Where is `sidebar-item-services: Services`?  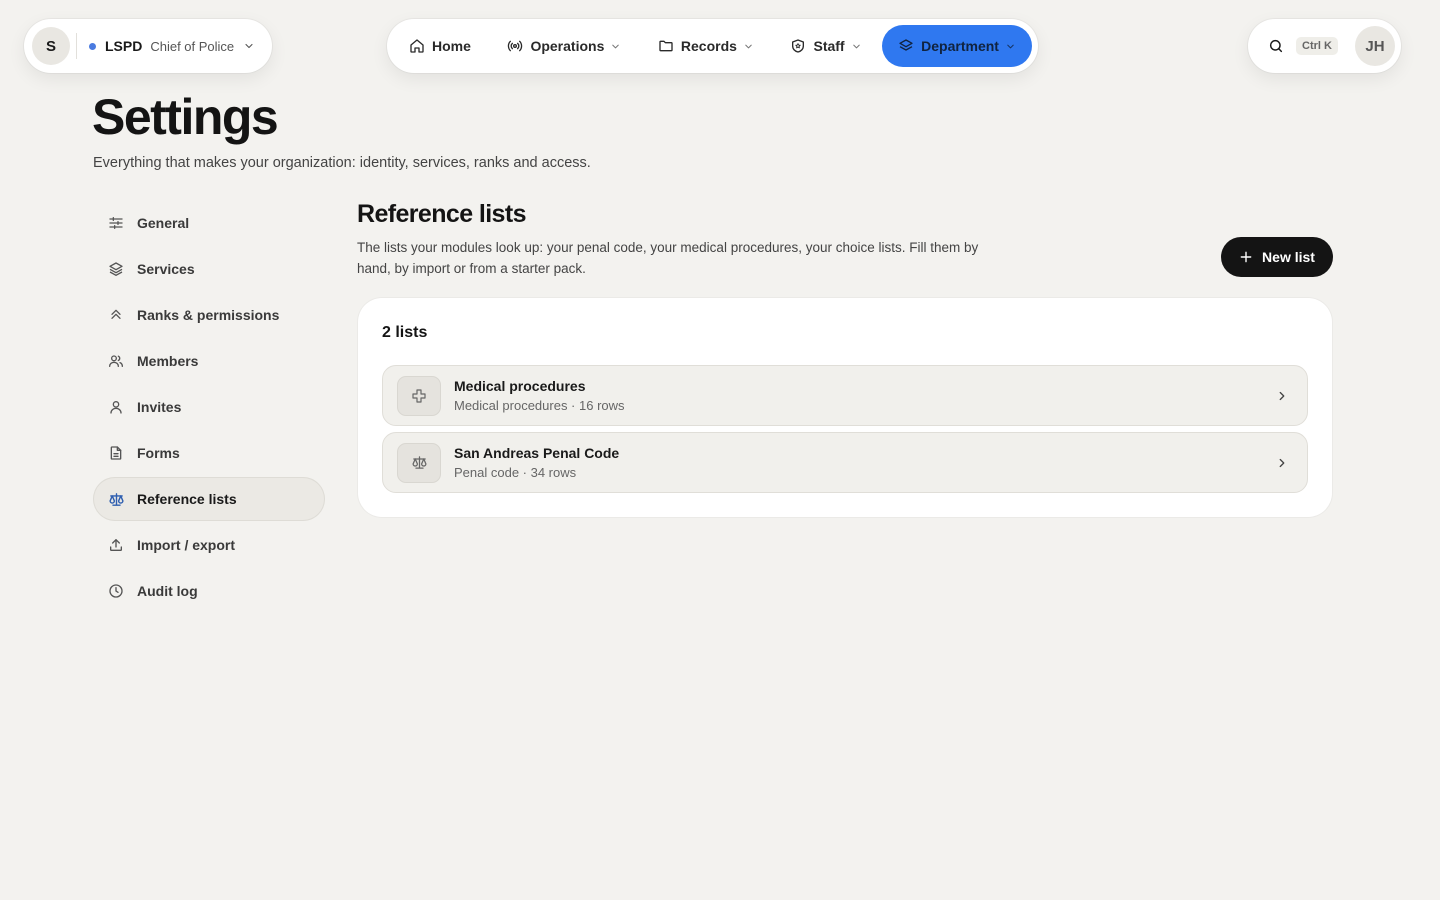 sidebar-item-services: Services is located at coordinates (209, 269).